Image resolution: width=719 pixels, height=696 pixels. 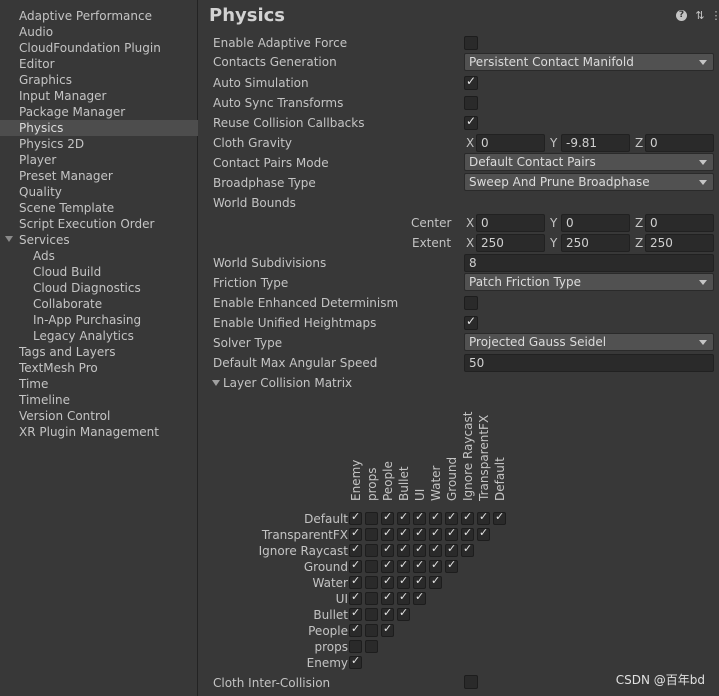 I want to click on cloth-gravity-z-field: 0, so click(x=679, y=143).